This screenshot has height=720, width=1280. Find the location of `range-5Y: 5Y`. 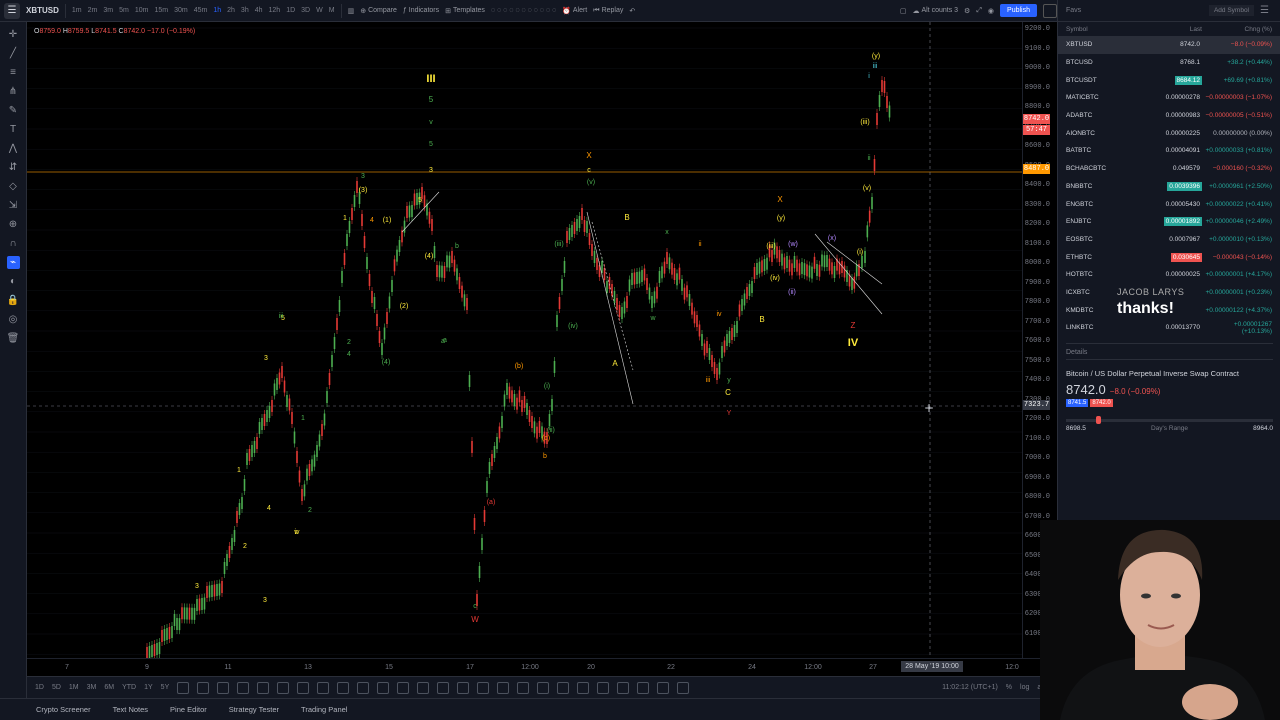

range-5Y: 5Y is located at coordinates (165, 687).